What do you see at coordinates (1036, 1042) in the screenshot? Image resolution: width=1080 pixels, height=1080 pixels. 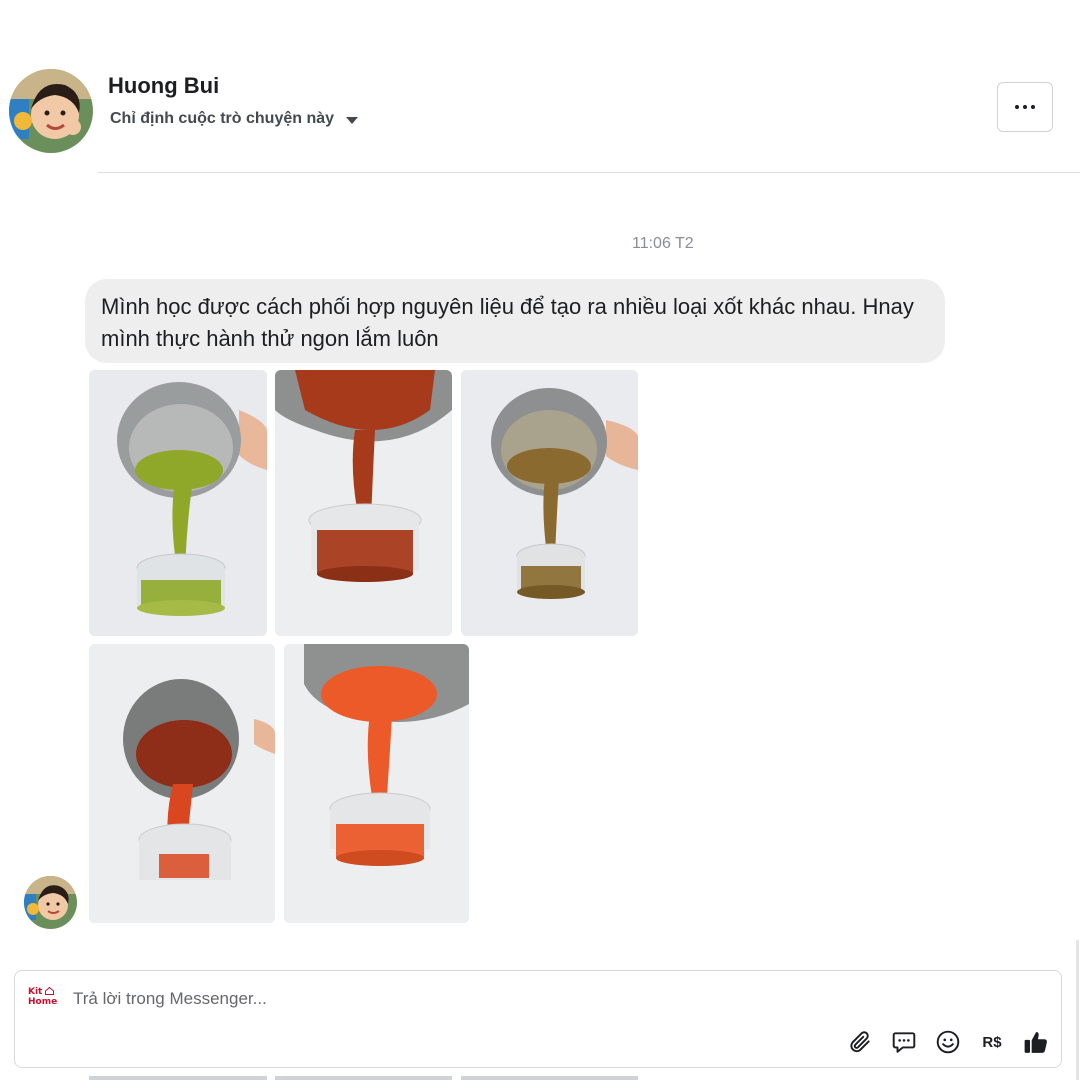 I see `thumbs-up-icon` at bounding box center [1036, 1042].